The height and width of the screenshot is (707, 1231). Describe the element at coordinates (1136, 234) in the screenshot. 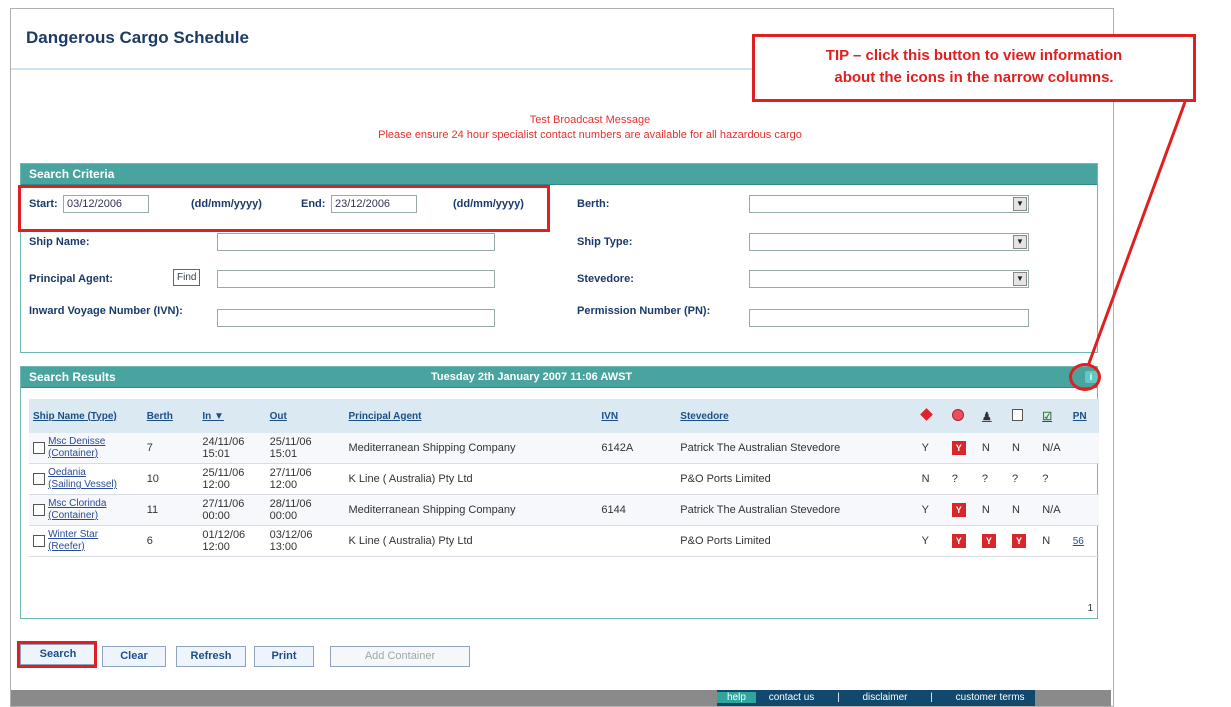

I see `callout-pointer` at that location.